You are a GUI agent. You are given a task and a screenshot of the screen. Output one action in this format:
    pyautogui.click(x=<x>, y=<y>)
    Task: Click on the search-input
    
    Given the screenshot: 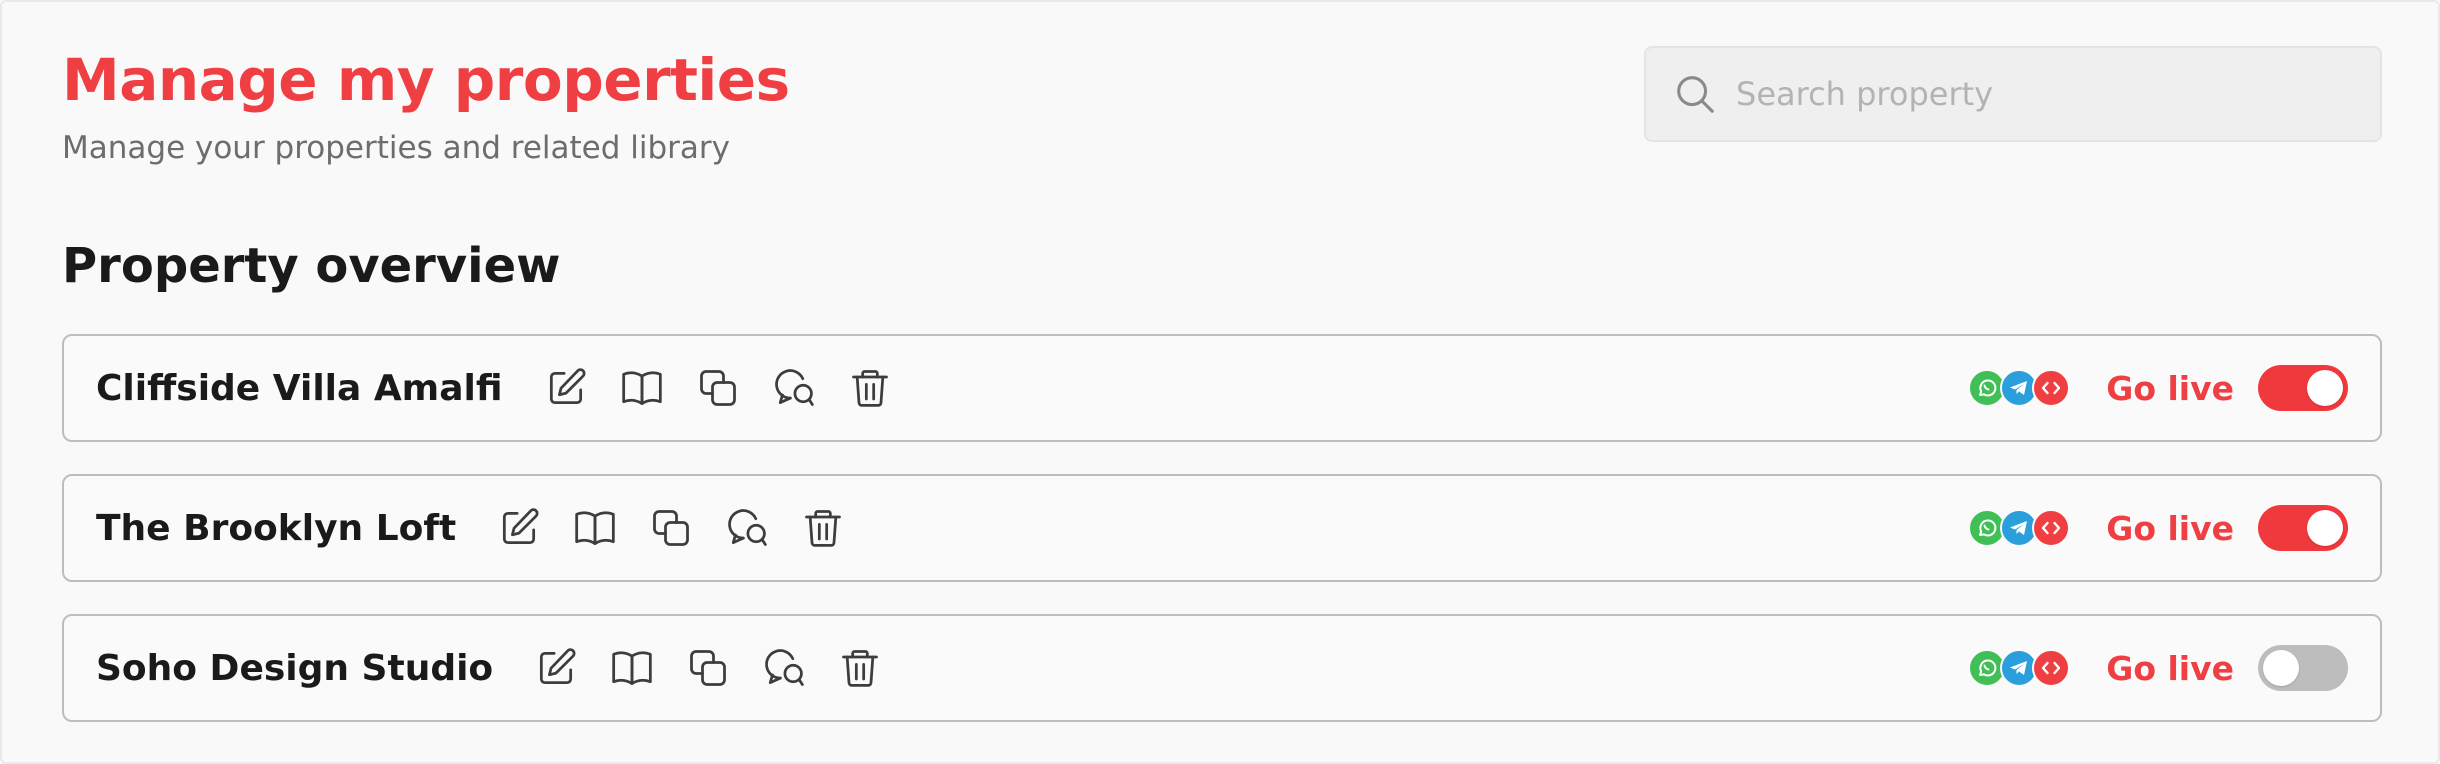 What is the action you would take?
    pyautogui.click(x=2046, y=94)
    